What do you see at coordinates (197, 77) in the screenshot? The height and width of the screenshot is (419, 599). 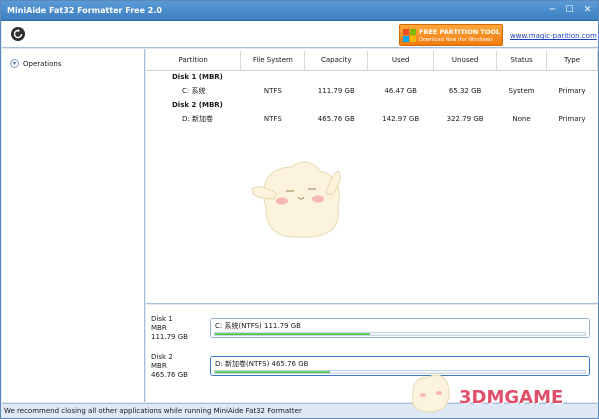 I see `disk-label: Disk 1 (MBR)` at bounding box center [197, 77].